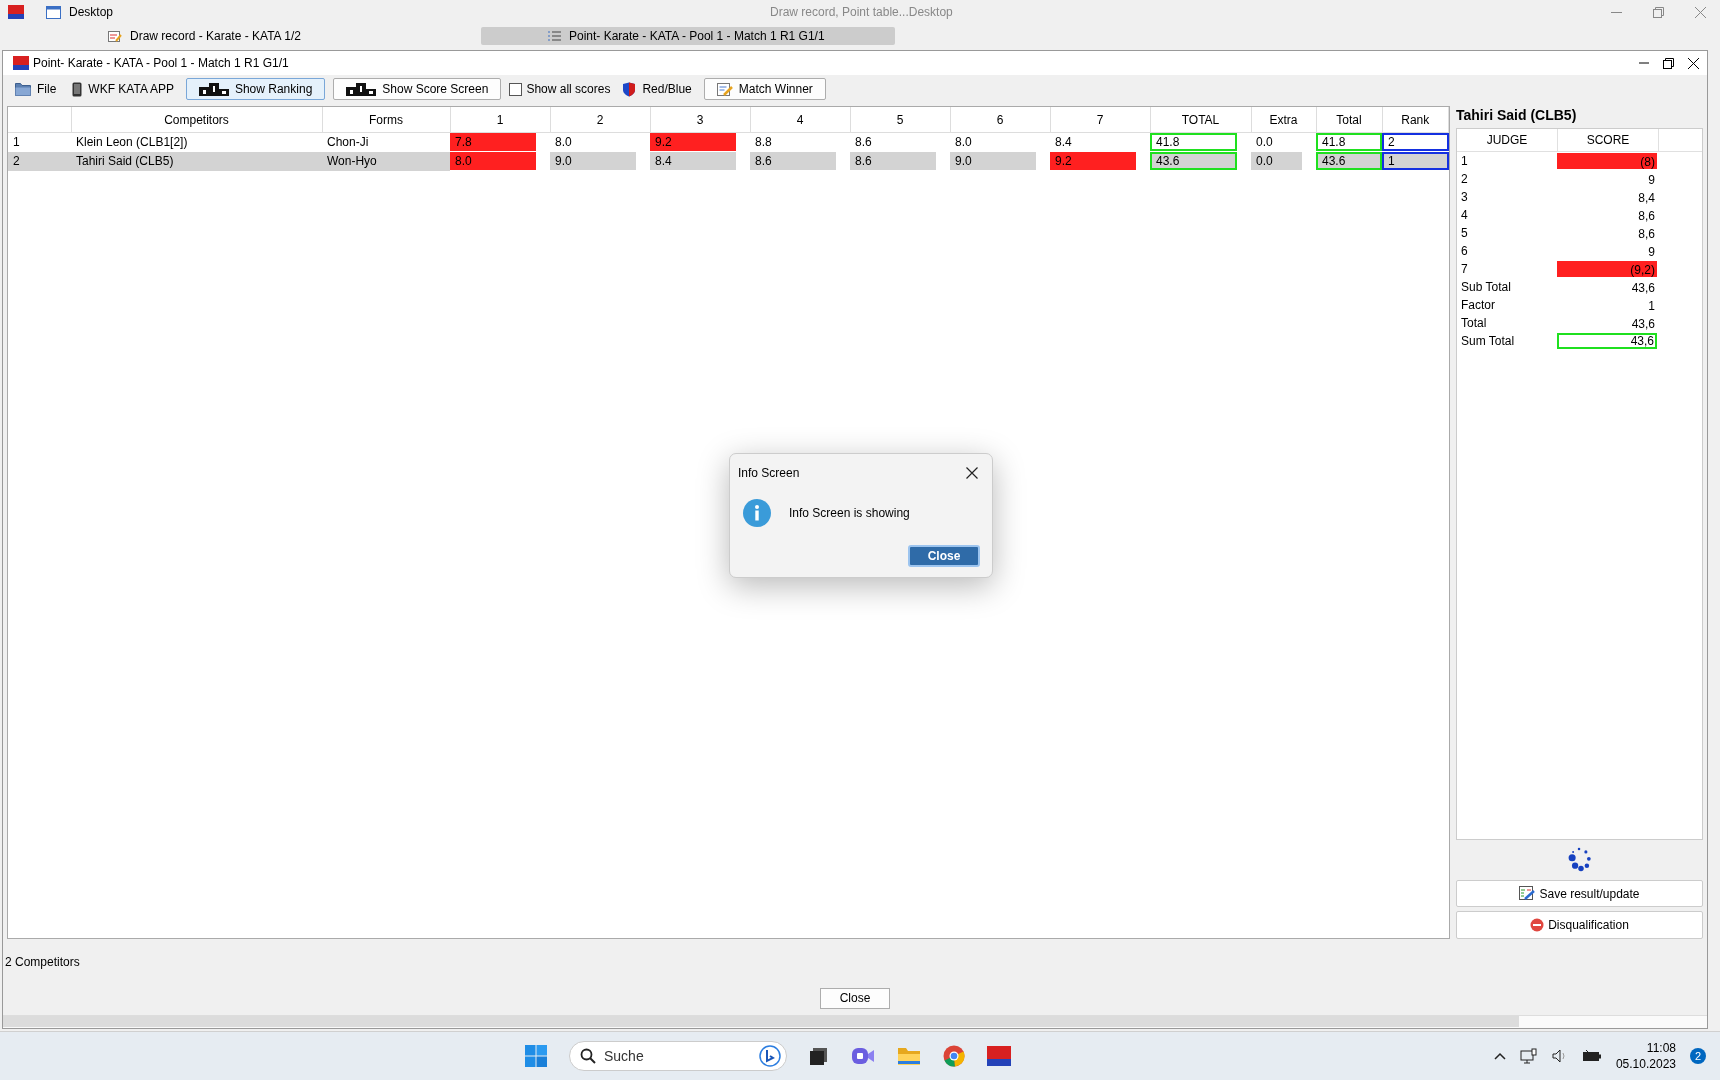  Describe the element at coordinates (700, 119) in the screenshot. I see `column-header: 3` at that location.